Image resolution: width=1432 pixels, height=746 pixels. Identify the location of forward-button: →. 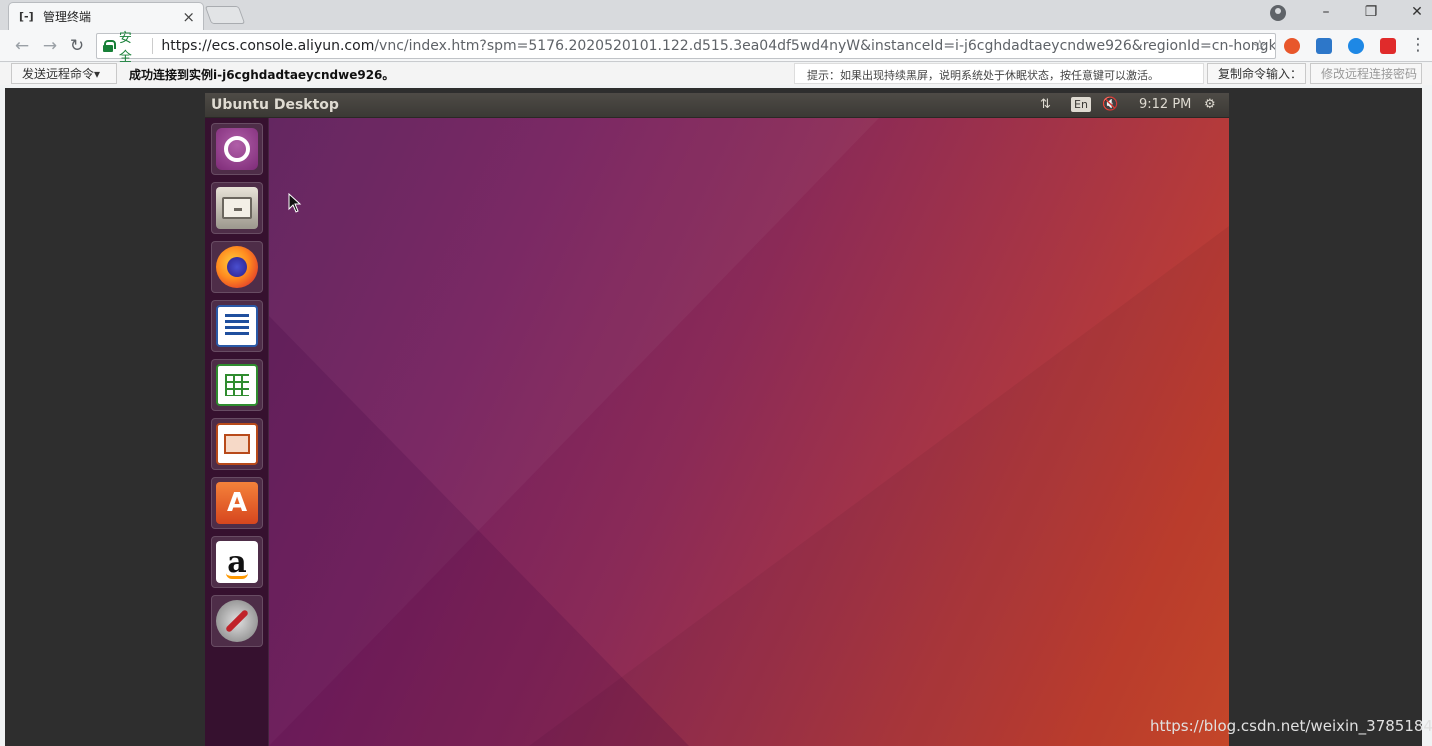
(50, 46).